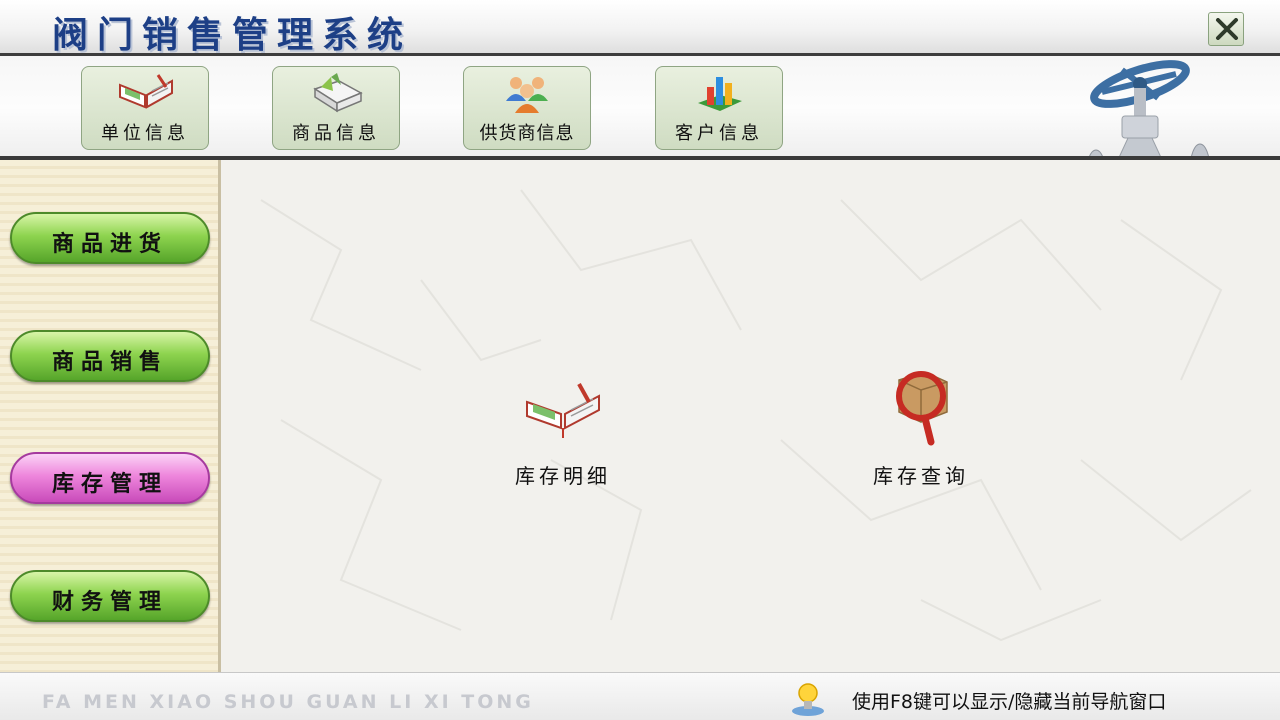  I want to click on footer-slogan: FA MEN XIAO SHOU GUAN LI XI TONG, so click(288, 702).